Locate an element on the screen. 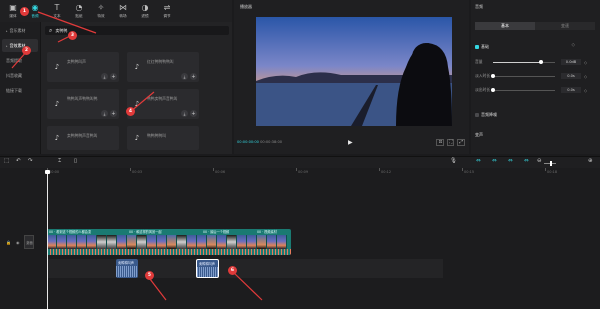 The image size is (600, 309). eye-icon: ◉ is located at coordinates (18, 242).